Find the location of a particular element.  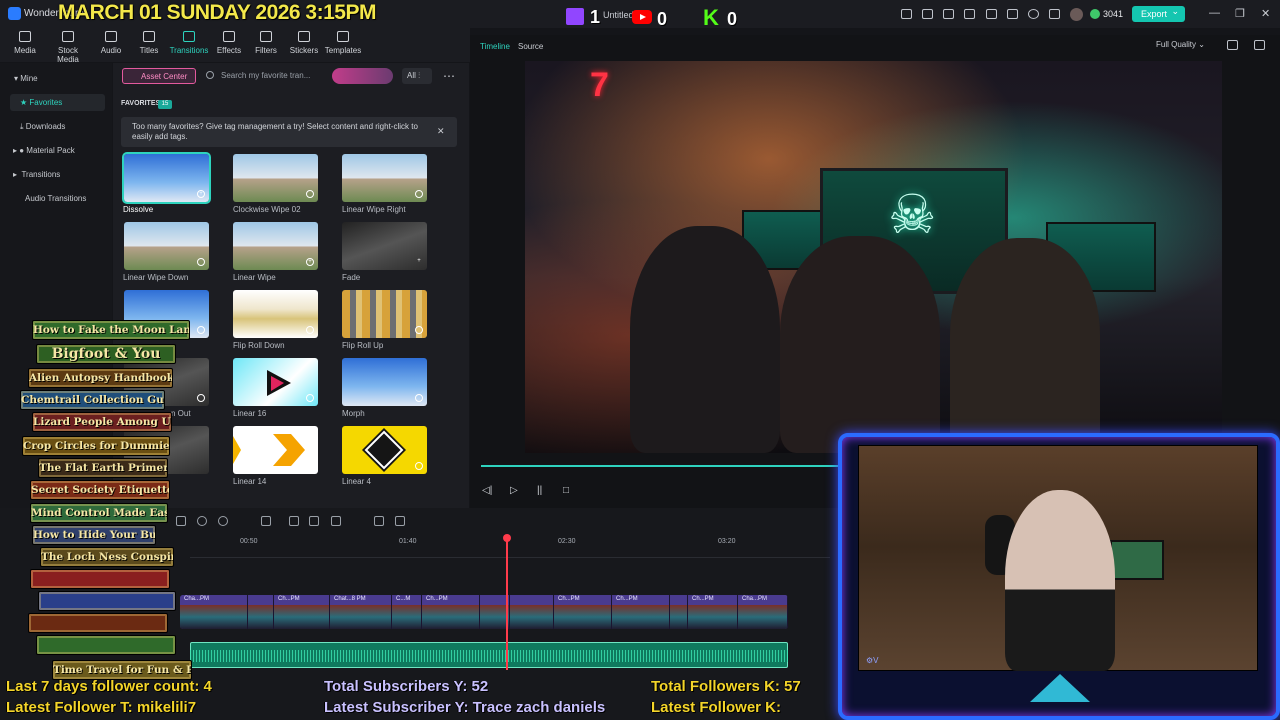

effects-icon is located at coordinates (229, 36).